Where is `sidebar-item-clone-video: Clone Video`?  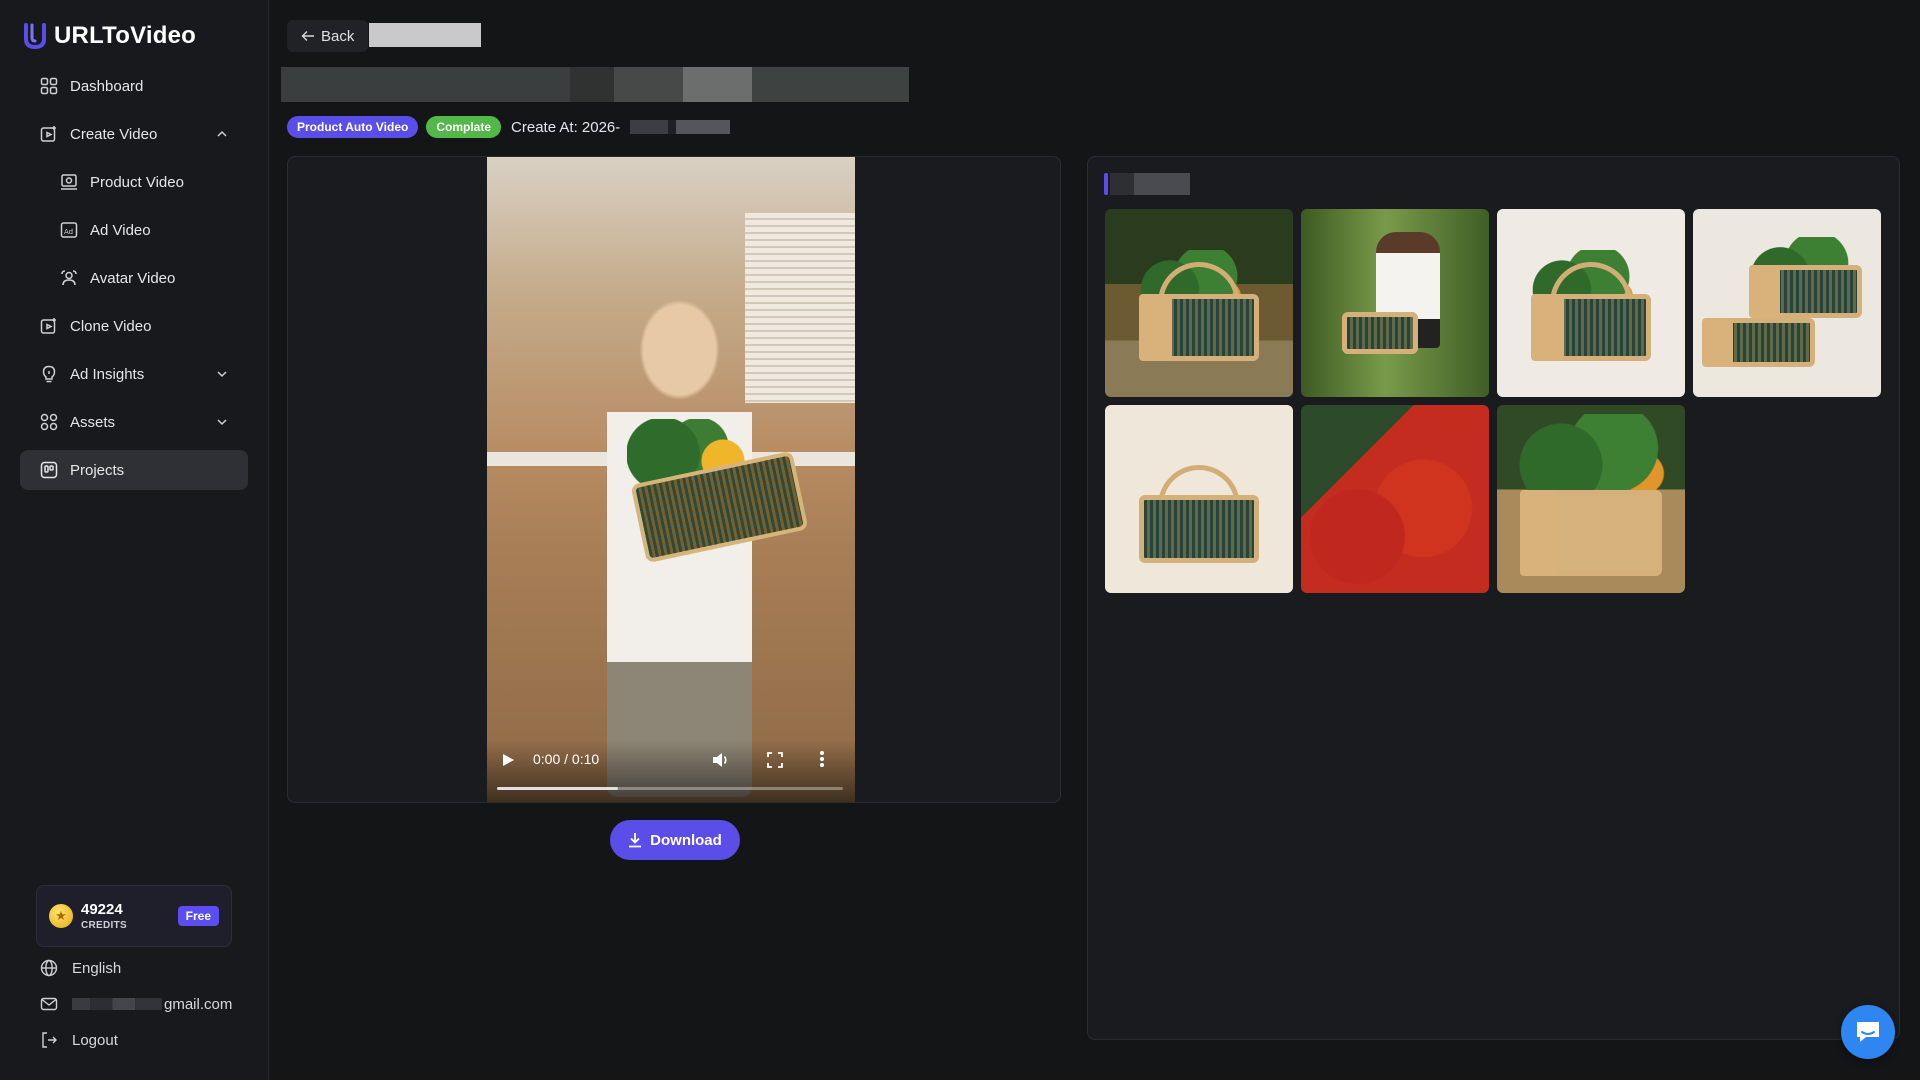
sidebar-item-clone-video: Clone Video is located at coordinates (134, 326).